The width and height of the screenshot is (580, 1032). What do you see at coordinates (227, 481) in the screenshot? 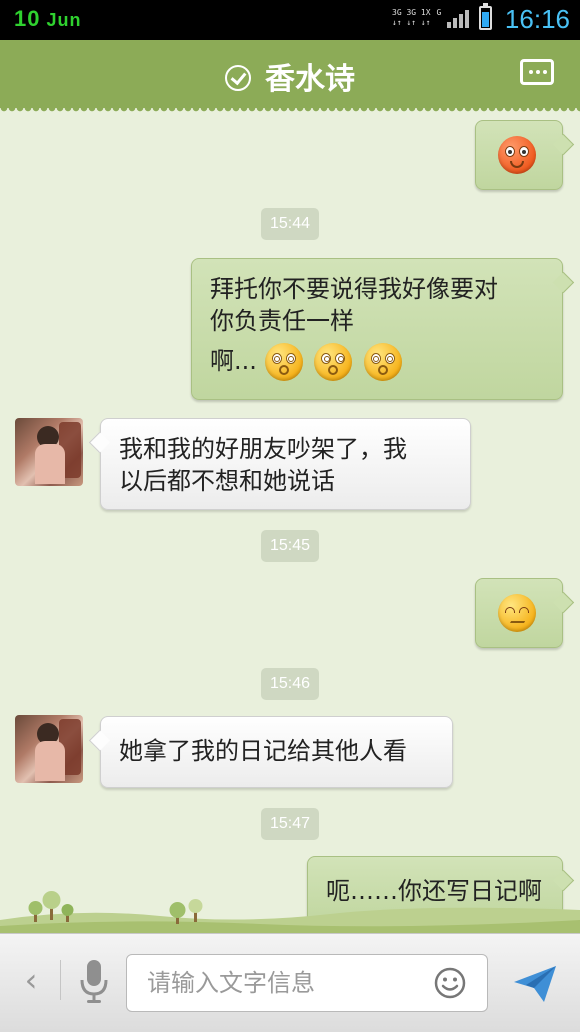
I see `message-line: 以后都不想和她说话` at bounding box center [227, 481].